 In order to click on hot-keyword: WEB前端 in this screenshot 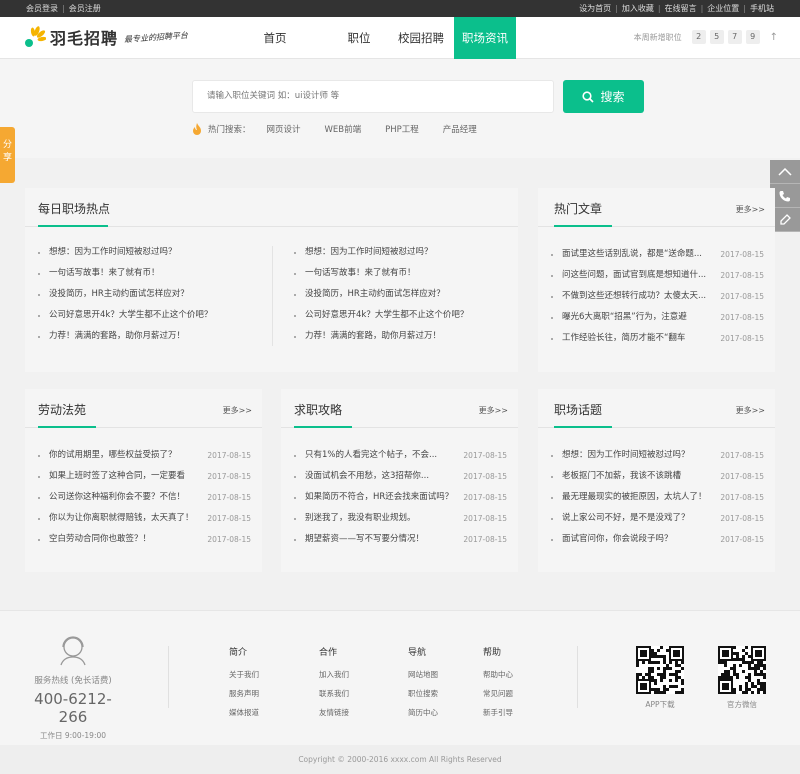, I will do `click(343, 129)`.